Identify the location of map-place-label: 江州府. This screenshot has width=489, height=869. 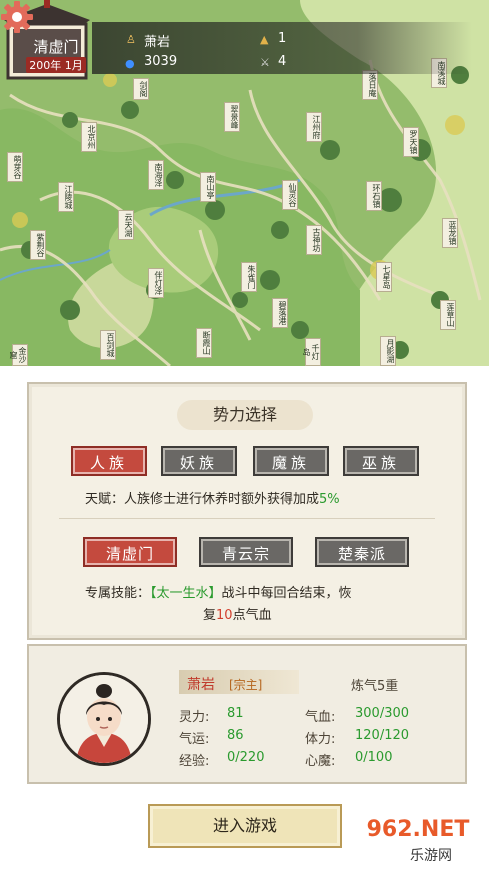
(314, 127).